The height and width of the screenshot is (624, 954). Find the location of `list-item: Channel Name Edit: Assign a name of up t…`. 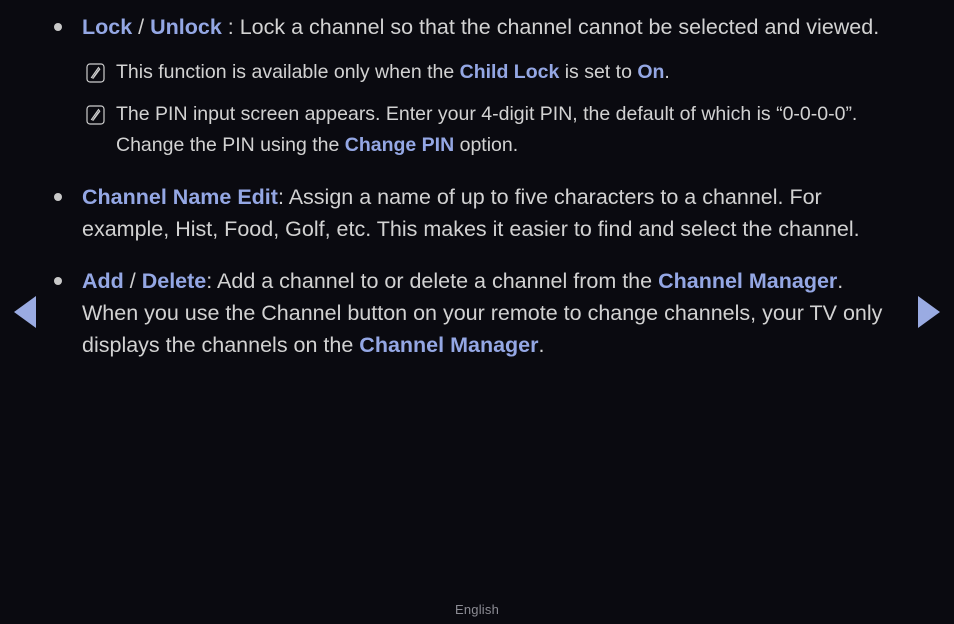

list-item: Channel Name Edit: Assign a name of up t… is located at coordinates (477, 213).